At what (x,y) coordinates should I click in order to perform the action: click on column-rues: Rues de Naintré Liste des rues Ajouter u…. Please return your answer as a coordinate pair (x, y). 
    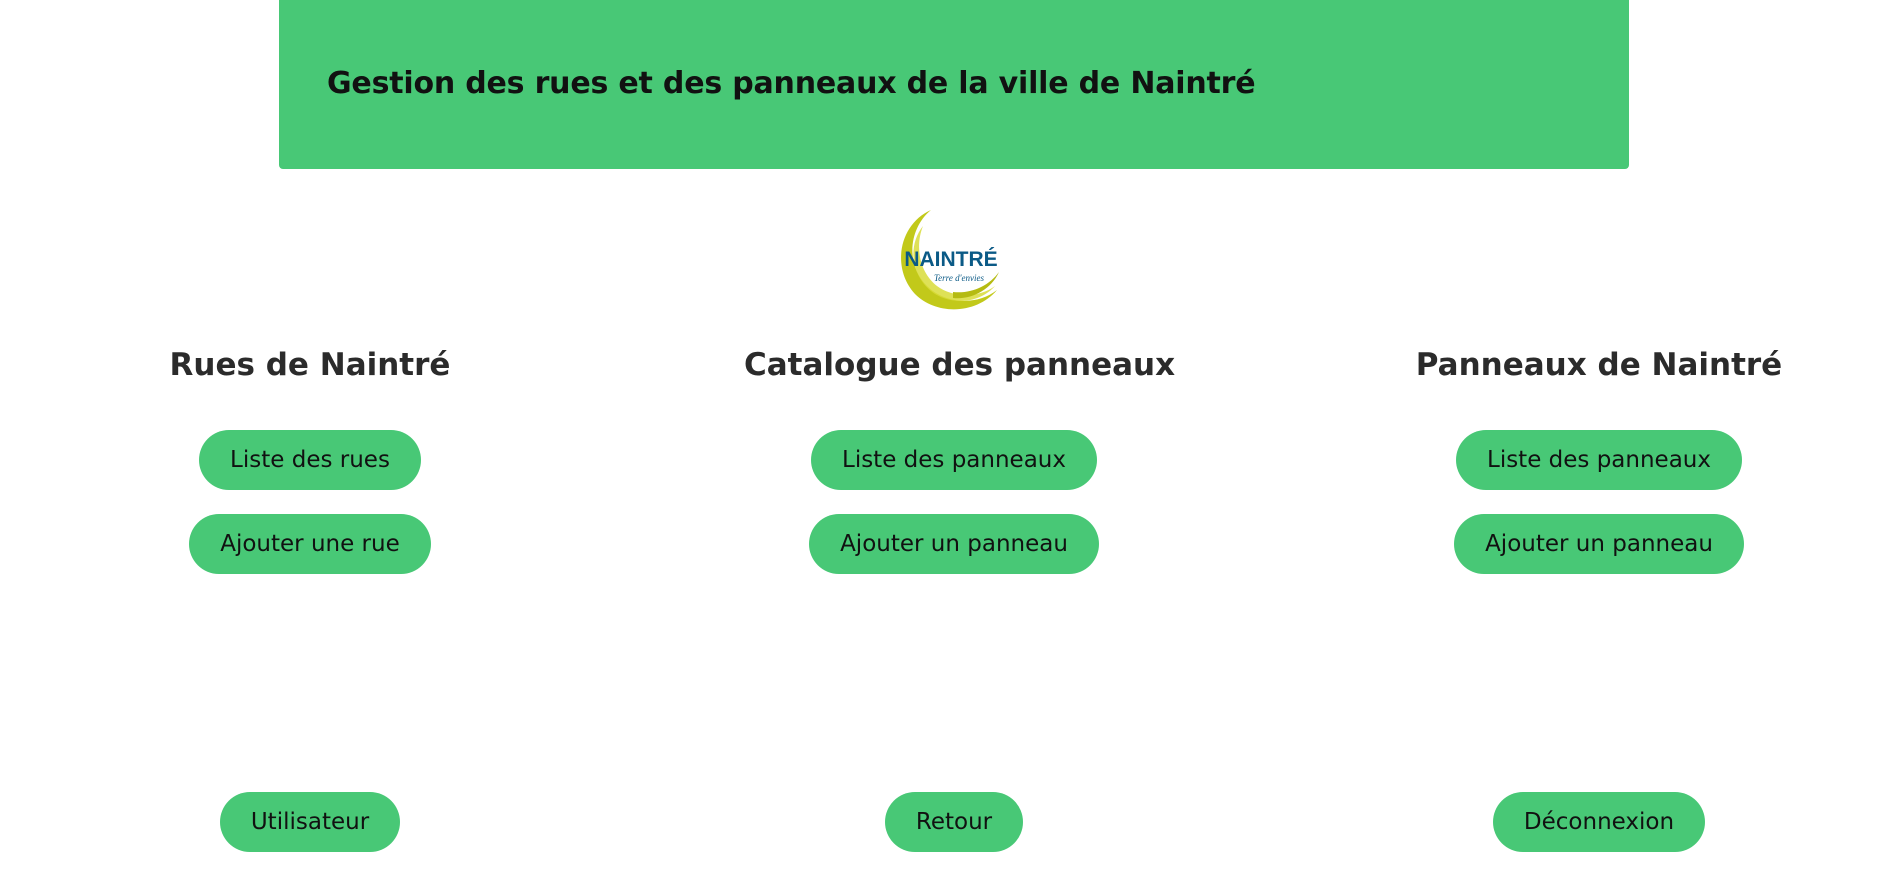
    Looking at the image, I should click on (310, 457).